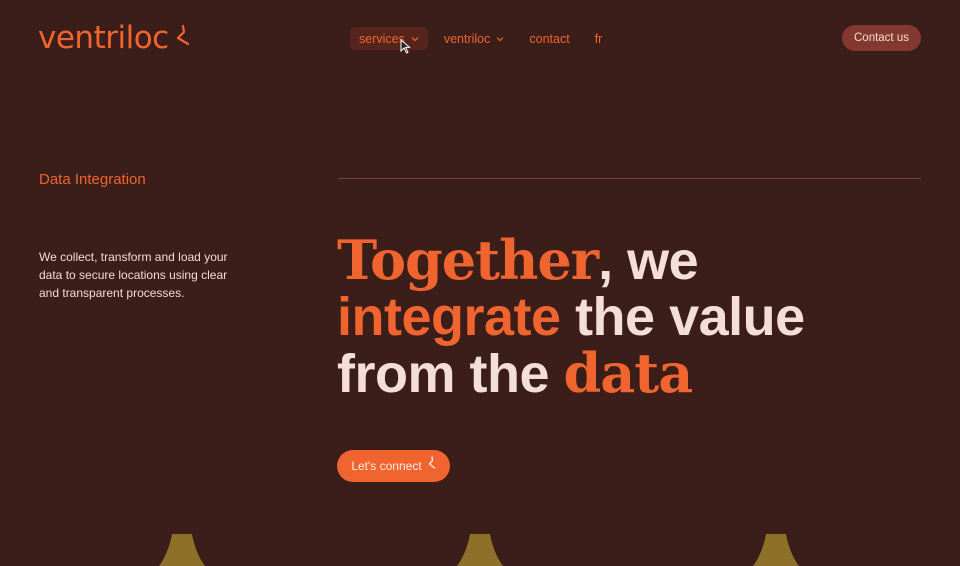 The width and height of the screenshot is (960, 566). I want to click on headline-accent: data, so click(628, 373).